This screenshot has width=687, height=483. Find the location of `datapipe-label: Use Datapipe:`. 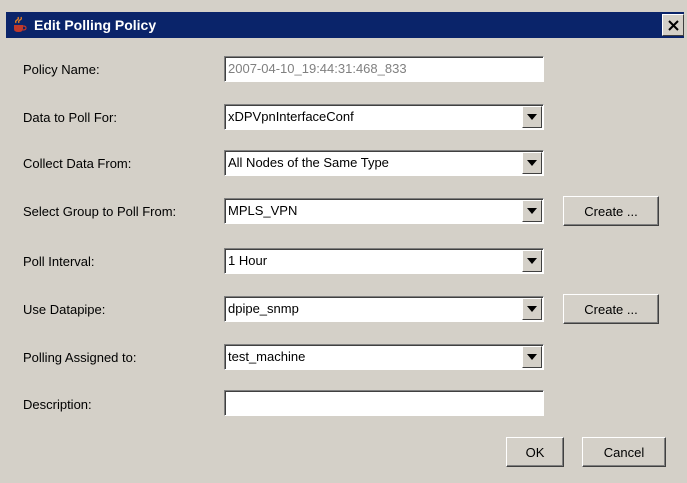

datapipe-label: Use Datapipe: is located at coordinates (64, 309).